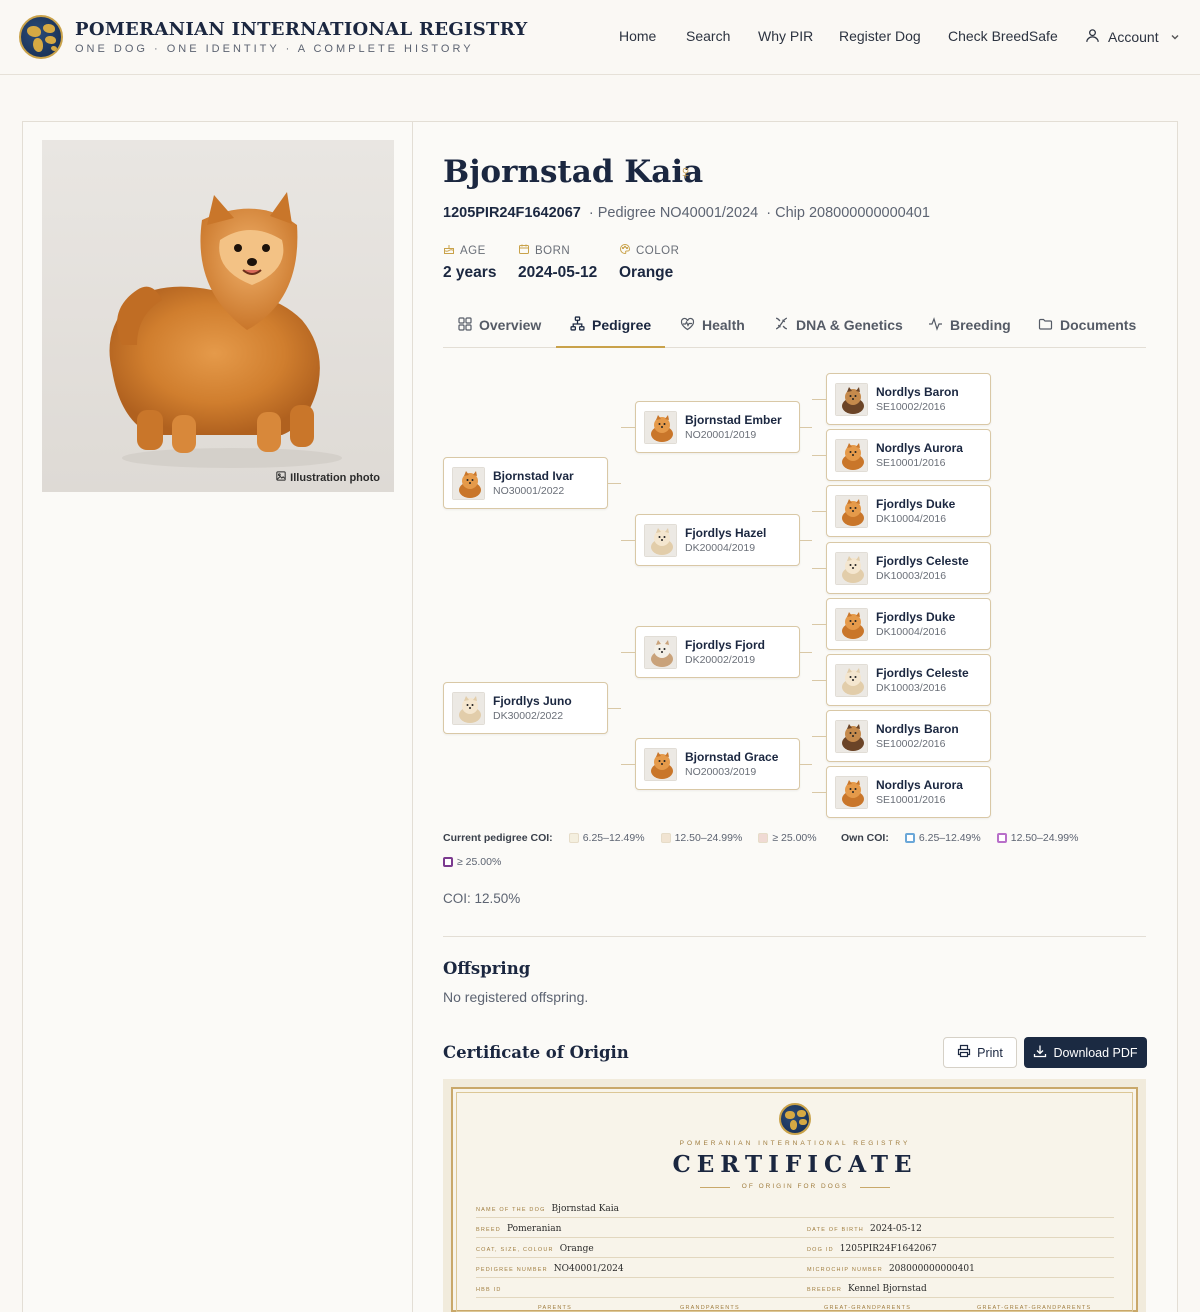 The height and width of the screenshot is (1312, 1200). What do you see at coordinates (555, 1308) in the screenshot?
I see `cert-col-parents: PARENTS` at bounding box center [555, 1308].